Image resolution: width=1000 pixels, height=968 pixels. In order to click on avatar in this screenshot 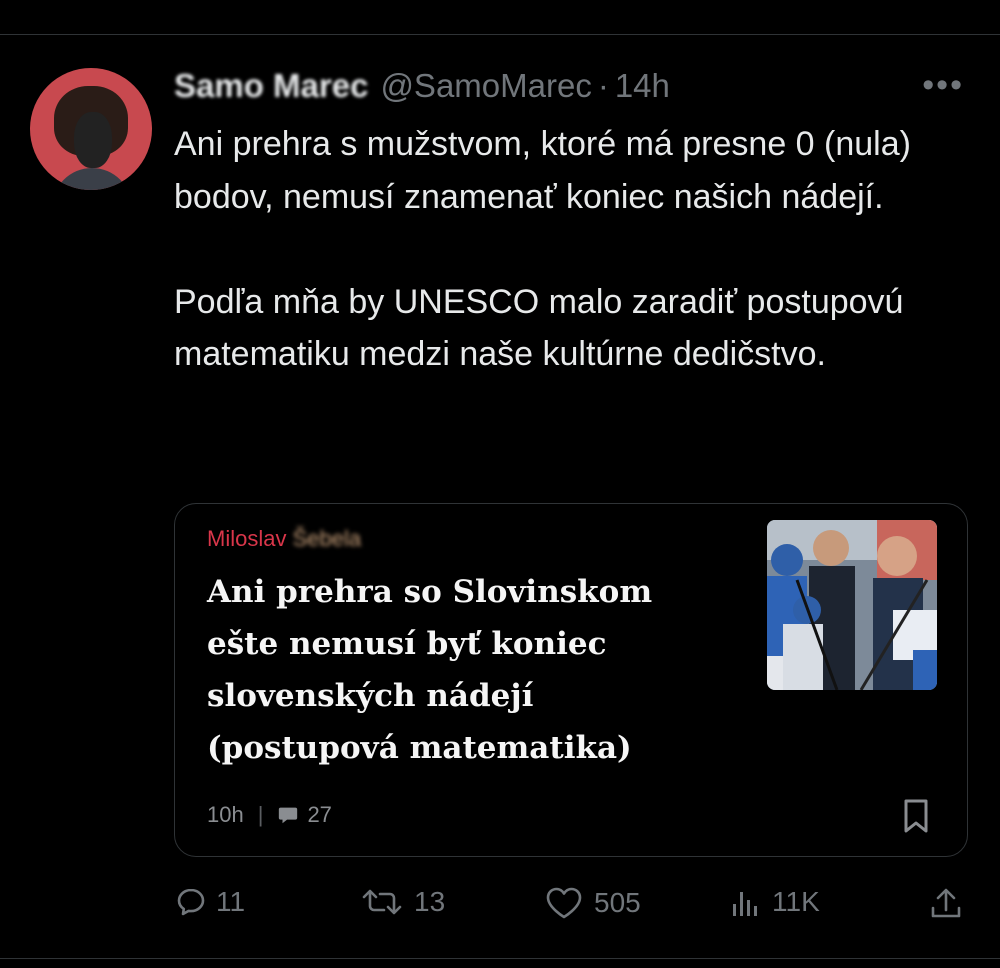, I will do `click(91, 129)`.